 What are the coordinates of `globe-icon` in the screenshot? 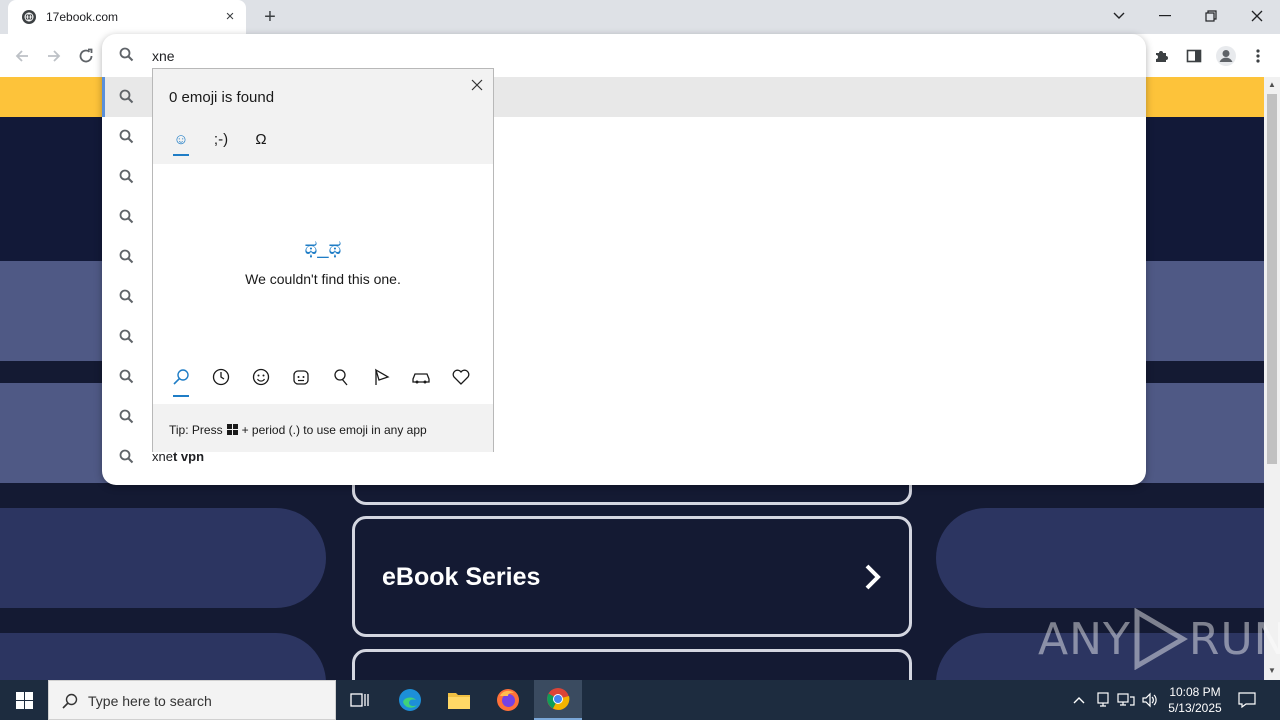 It's located at (29, 17).